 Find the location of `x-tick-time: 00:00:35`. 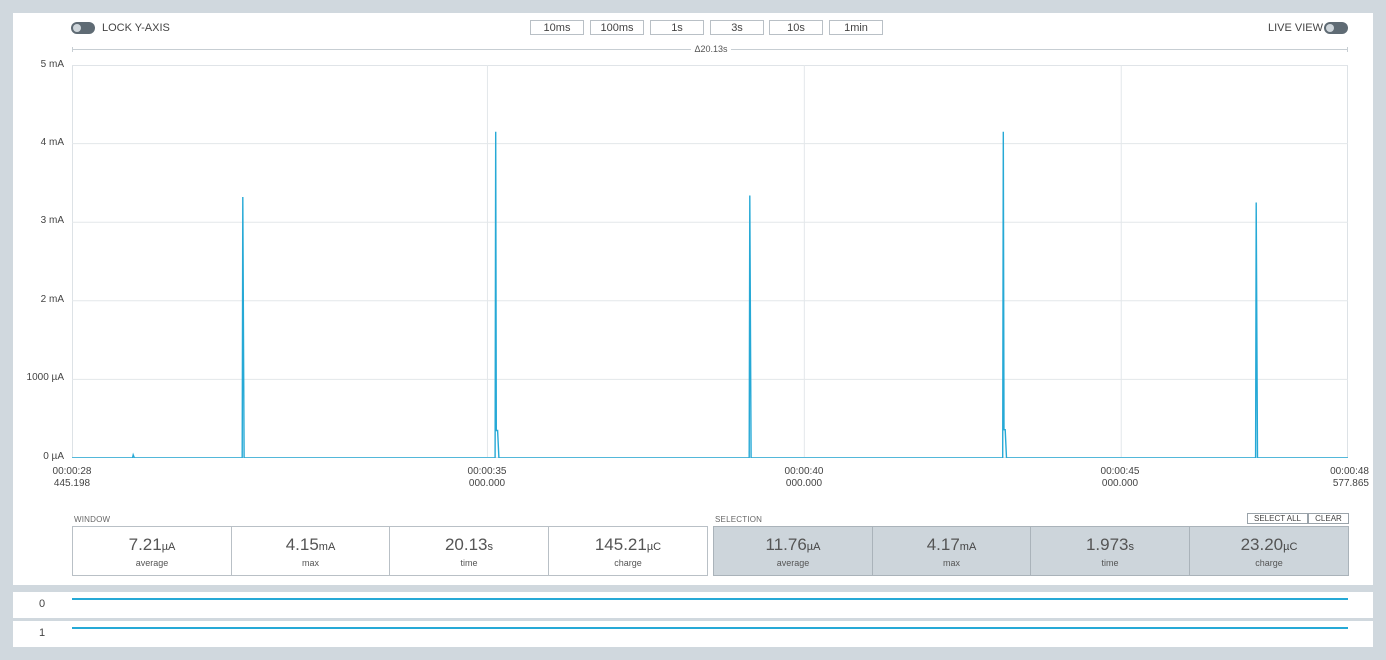

x-tick-time: 00:00:35 is located at coordinates (487, 471).